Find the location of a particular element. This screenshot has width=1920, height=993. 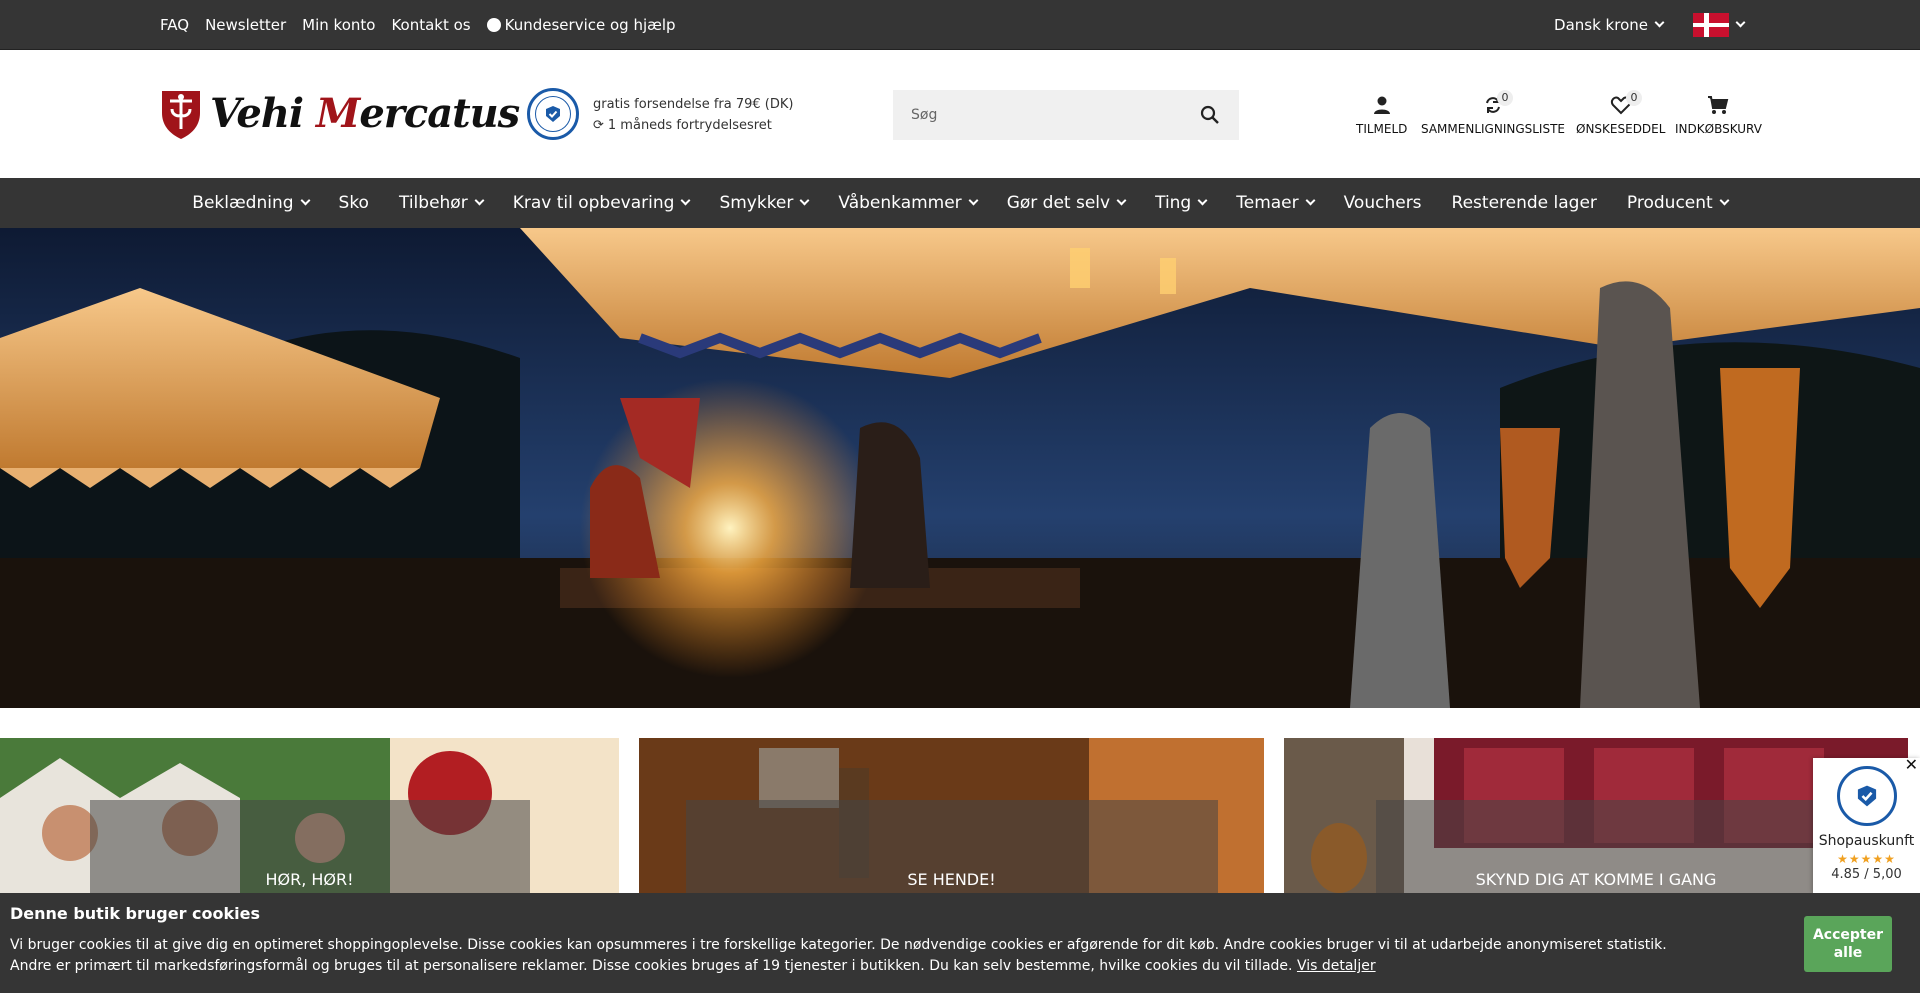

close-icon: ✕ is located at coordinates (1911, 764).